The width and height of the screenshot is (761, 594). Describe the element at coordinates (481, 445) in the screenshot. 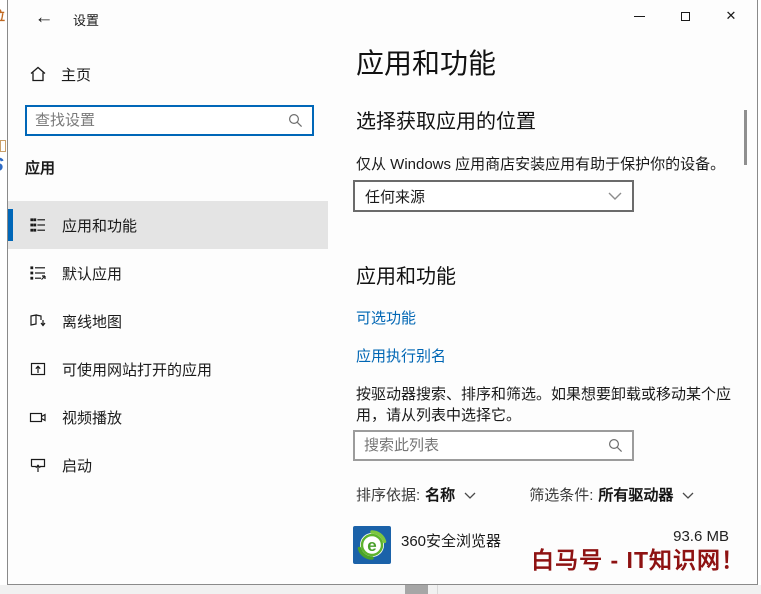

I see `app-list-search-input` at that location.